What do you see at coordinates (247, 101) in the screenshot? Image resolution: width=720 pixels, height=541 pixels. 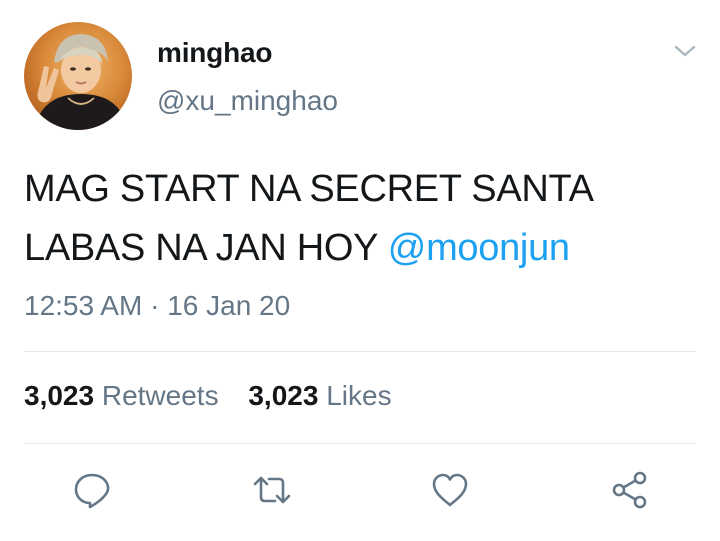 I see `user-handle: @xu_minghao` at bounding box center [247, 101].